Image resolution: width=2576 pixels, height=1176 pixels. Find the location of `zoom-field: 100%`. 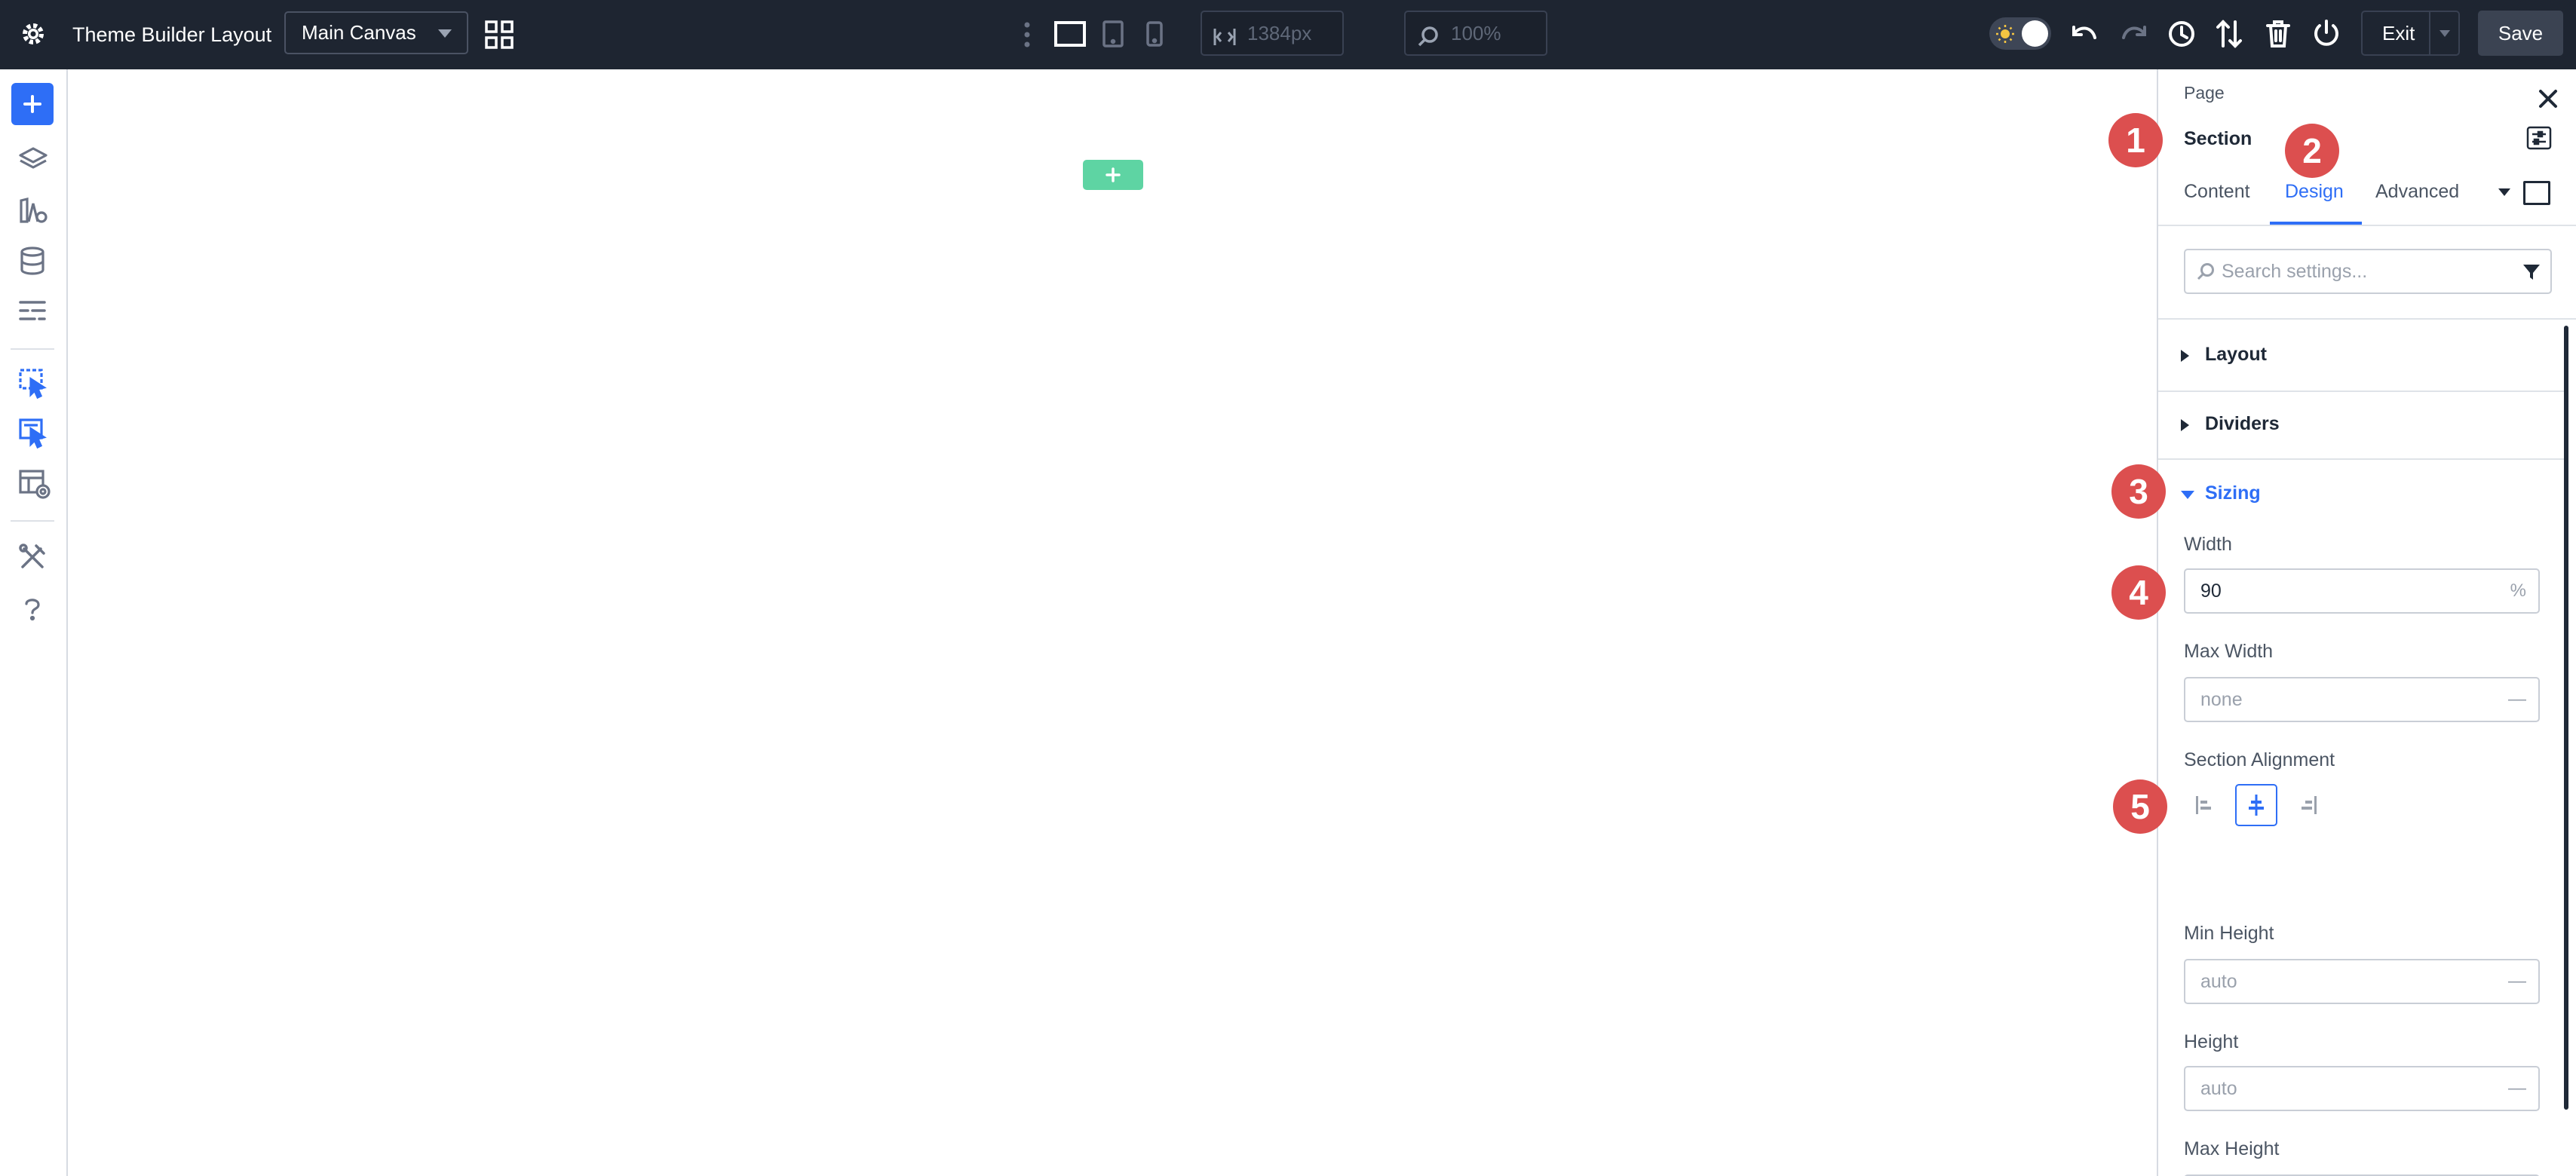

zoom-field: 100% is located at coordinates (1475, 33).